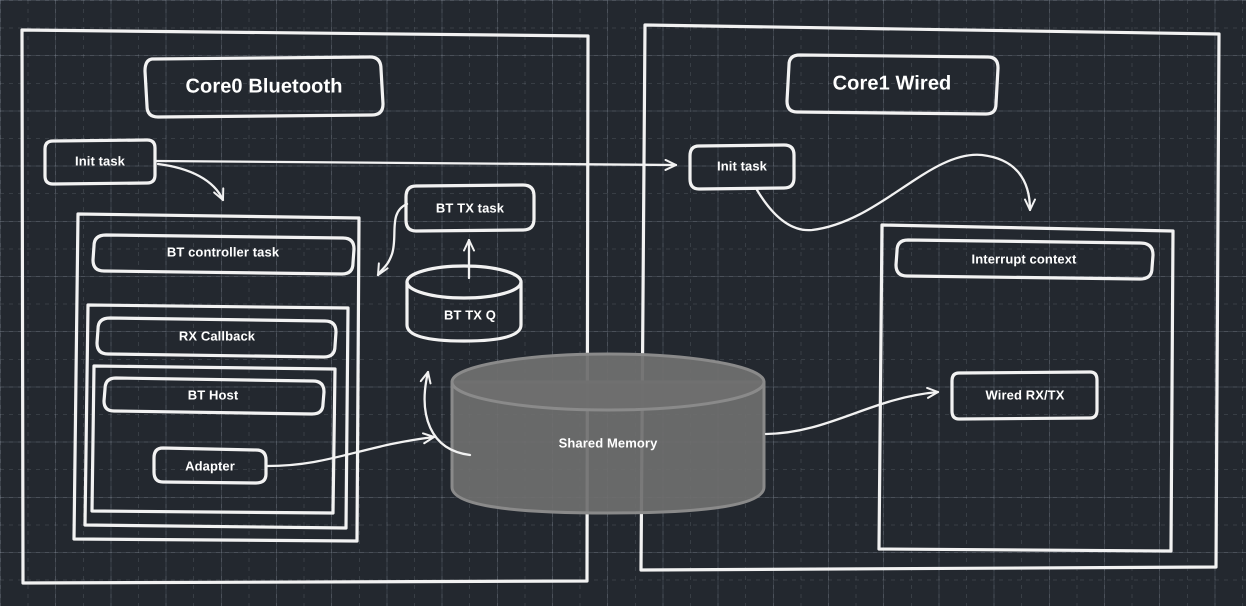 Image resolution: width=1246 pixels, height=606 pixels. What do you see at coordinates (213, 439) in the screenshot?
I see `bt-host-container-box` at bounding box center [213, 439].